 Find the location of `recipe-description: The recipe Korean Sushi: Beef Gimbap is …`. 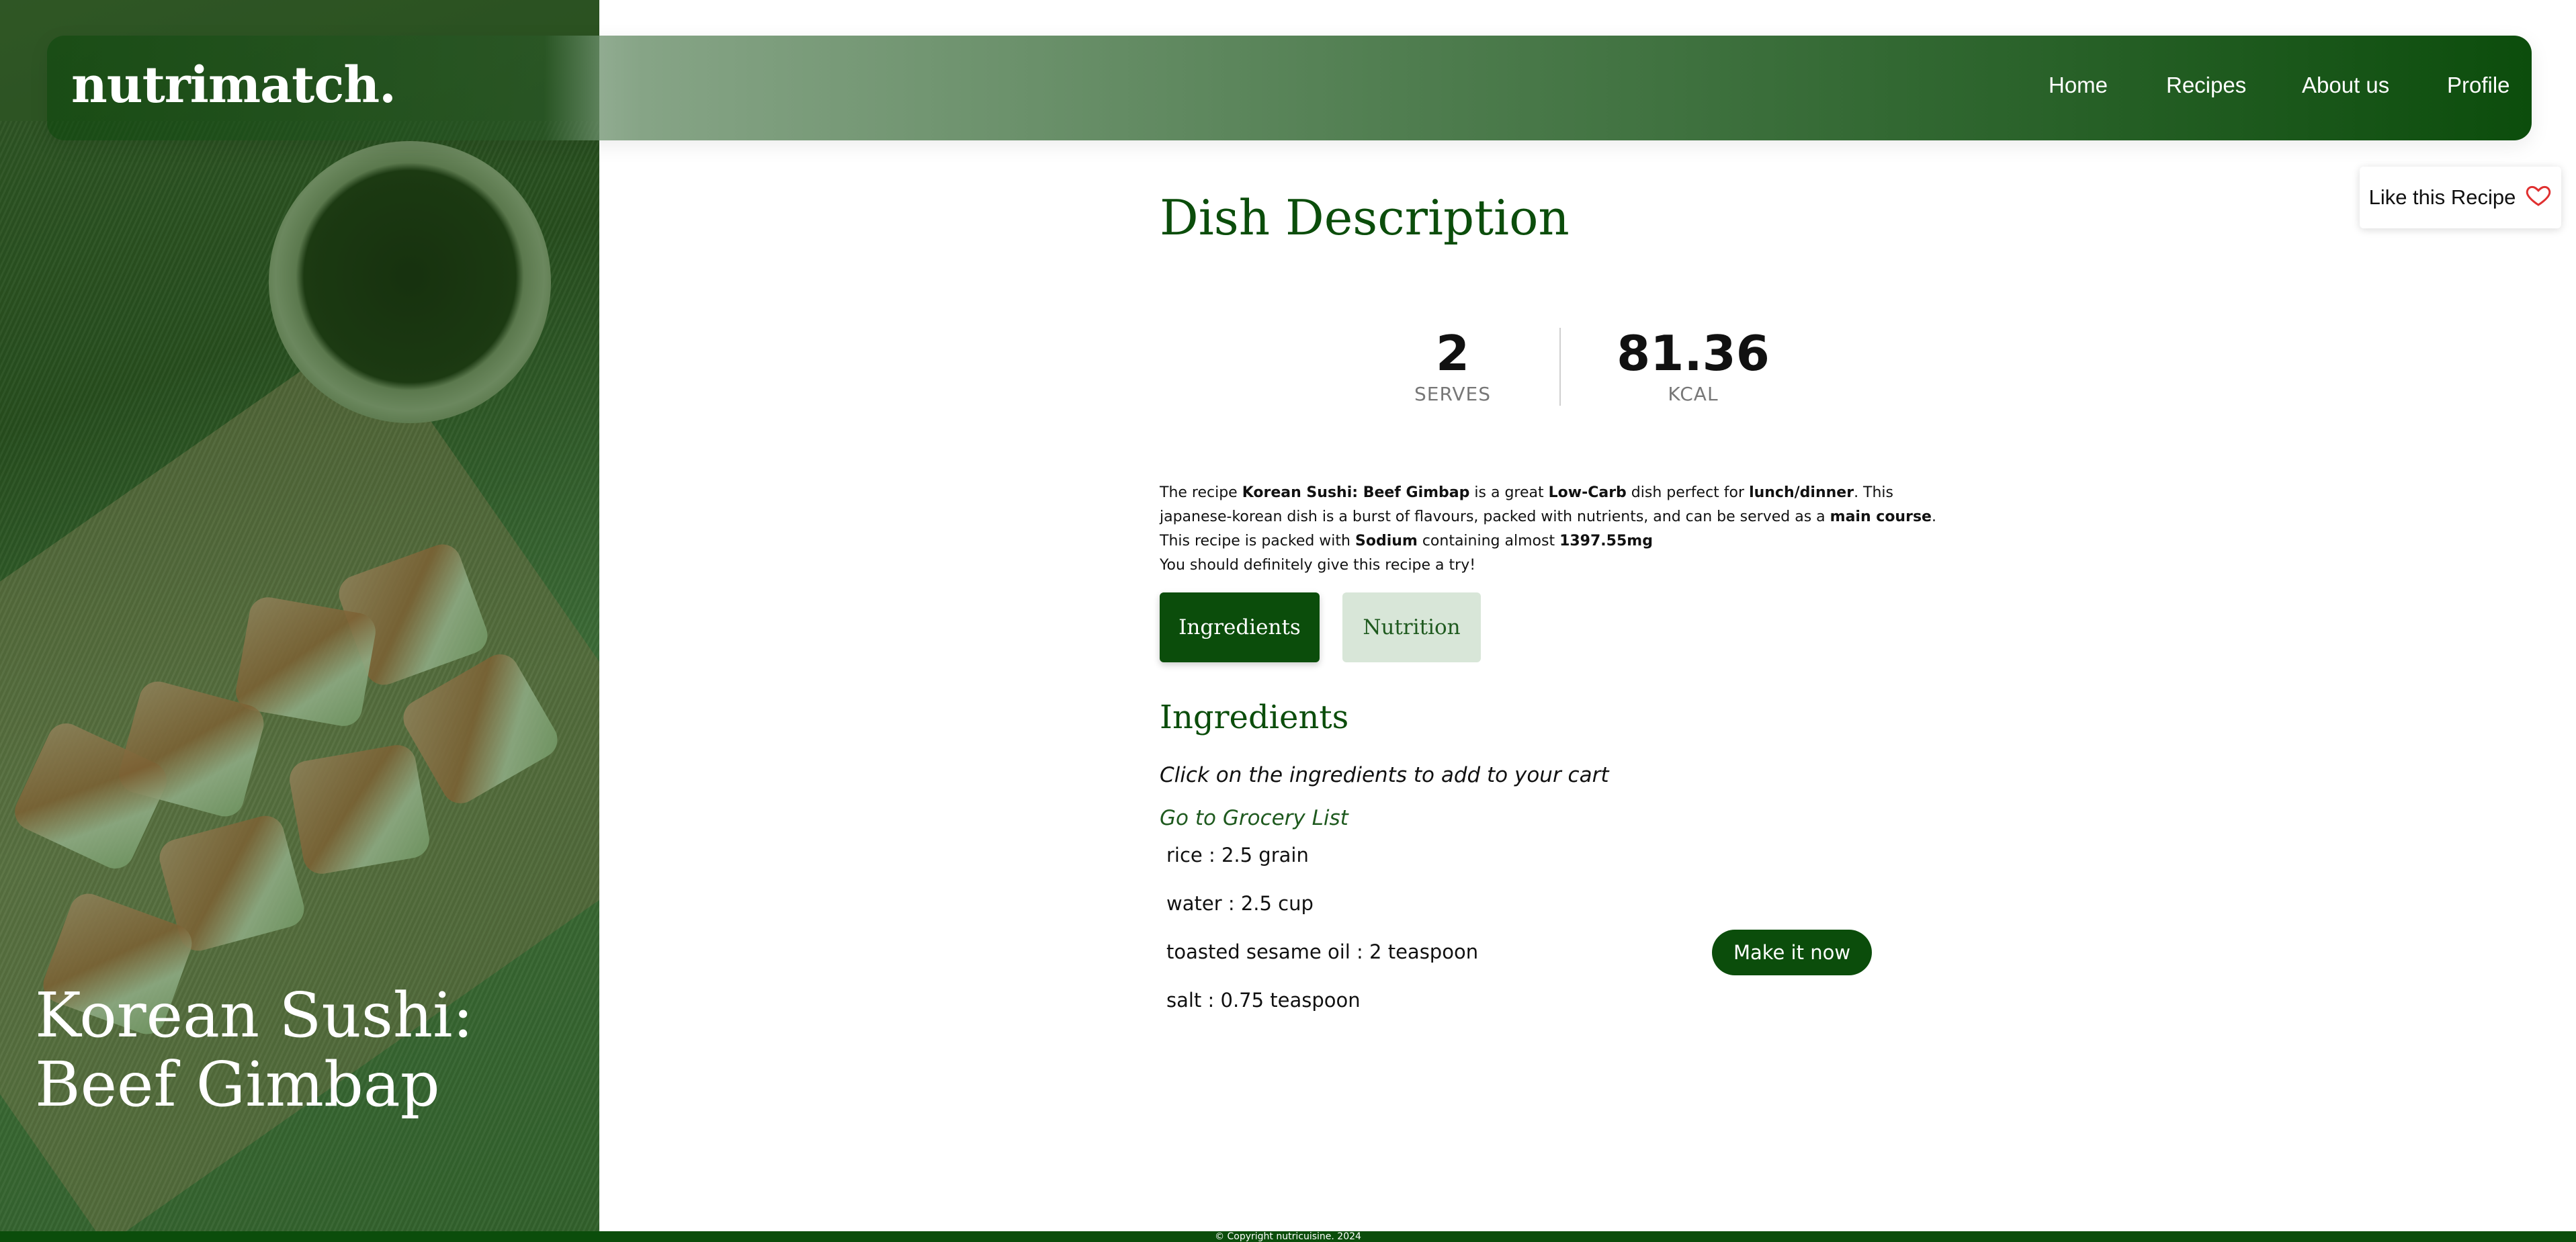

recipe-description: The recipe Korean Sushi: Beef Gimbap is … is located at coordinates (1549, 529).